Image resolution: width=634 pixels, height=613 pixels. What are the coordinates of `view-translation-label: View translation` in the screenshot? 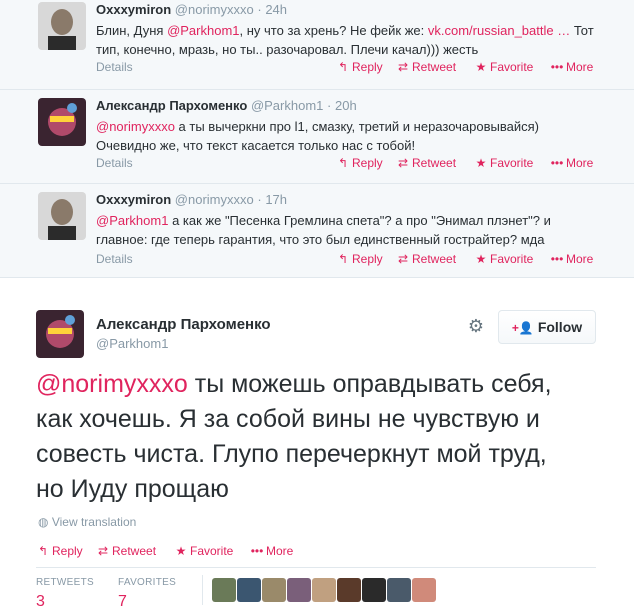 It's located at (94, 522).